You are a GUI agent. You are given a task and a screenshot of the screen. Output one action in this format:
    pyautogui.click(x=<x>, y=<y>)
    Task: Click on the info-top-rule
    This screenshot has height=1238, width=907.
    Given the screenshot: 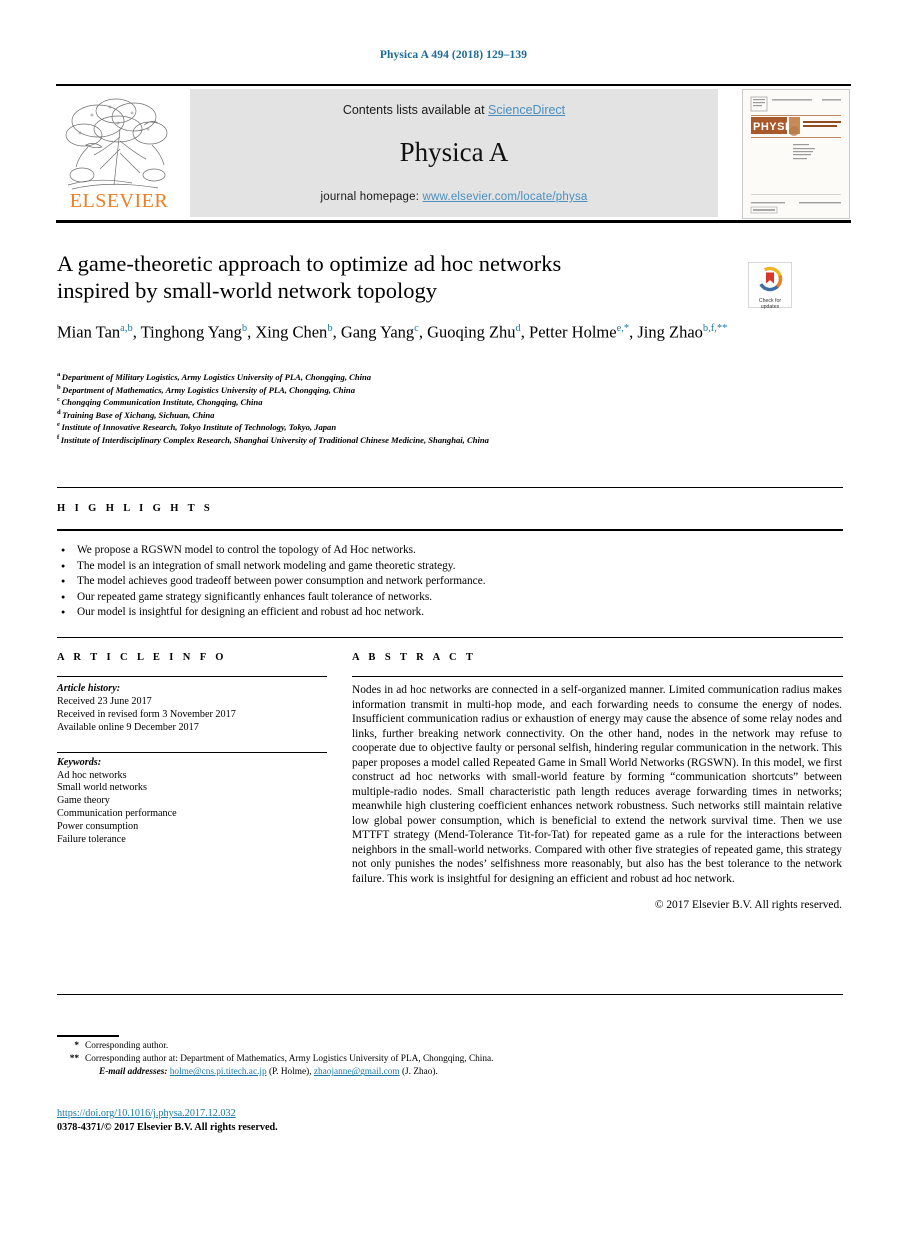 What is the action you would take?
    pyautogui.click(x=450, y=637)
    